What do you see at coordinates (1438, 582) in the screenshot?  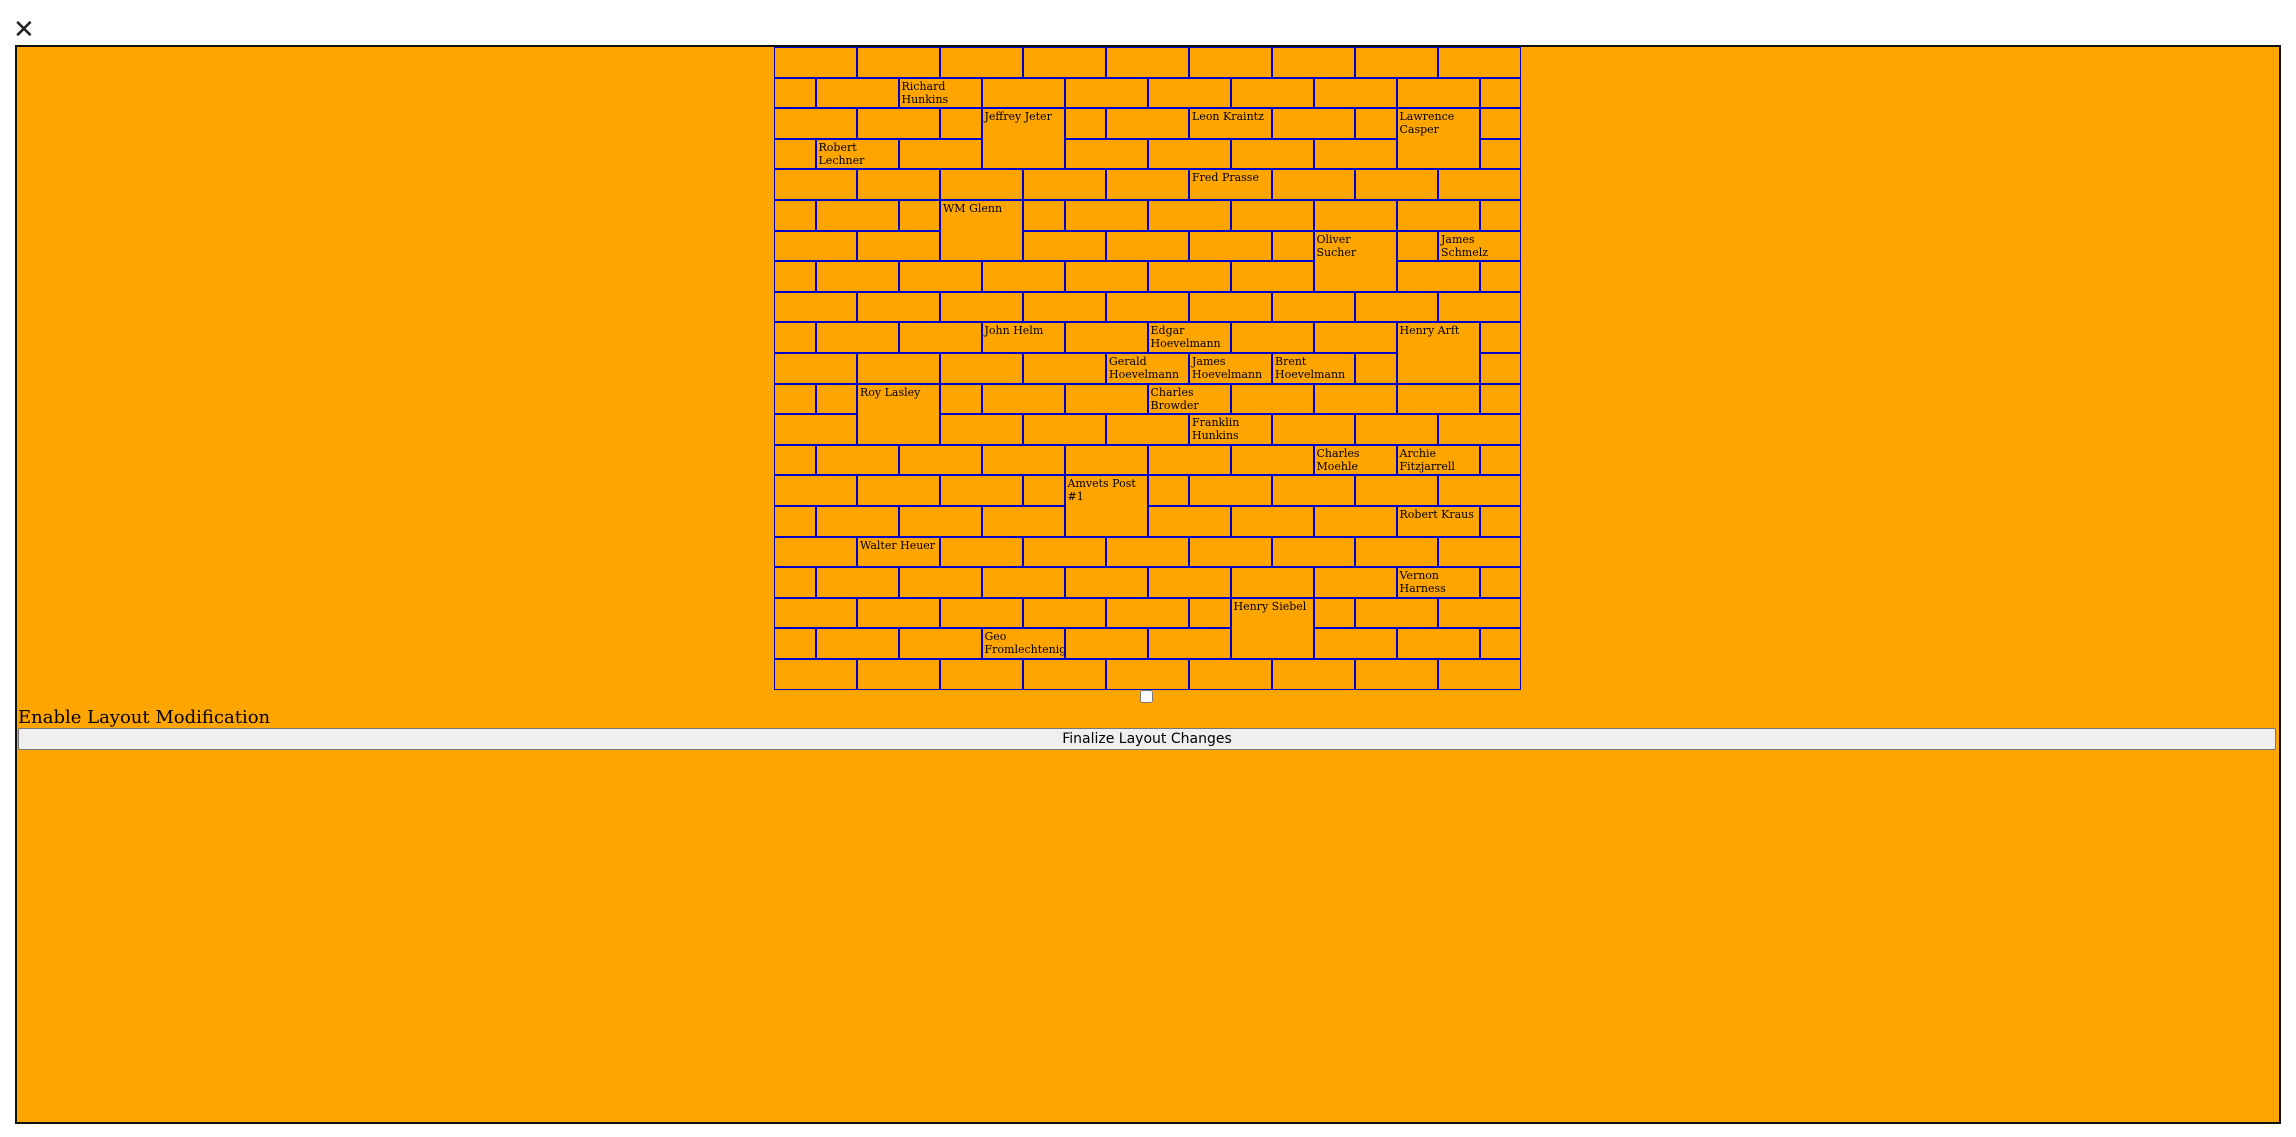 I see `memorial-brick: Vernon Harness` at bounding box center [1438, 582].